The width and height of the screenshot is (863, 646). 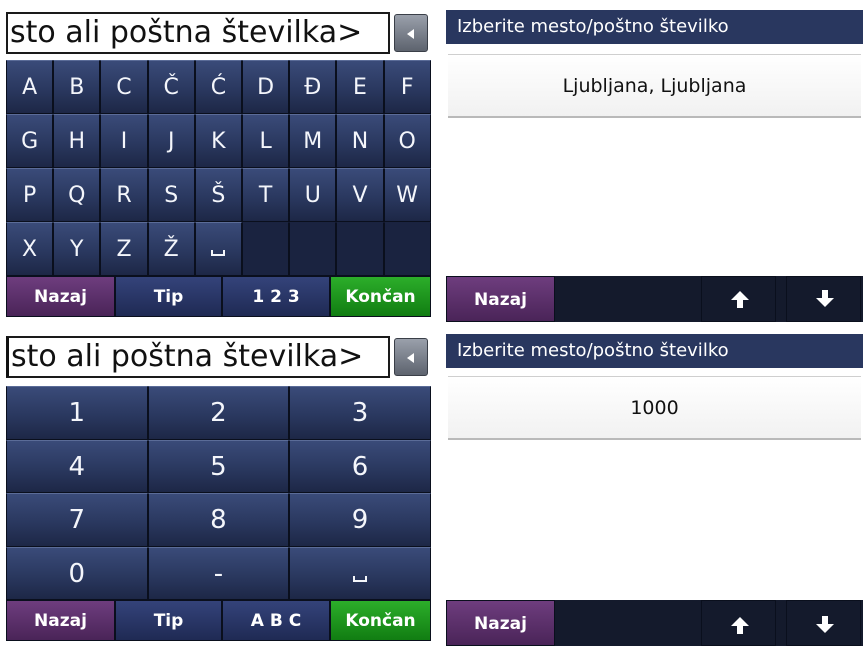 What do you see at coordinates (30, 195) in the screenshot?
I see `key: P` at bounding box center [30, 195].